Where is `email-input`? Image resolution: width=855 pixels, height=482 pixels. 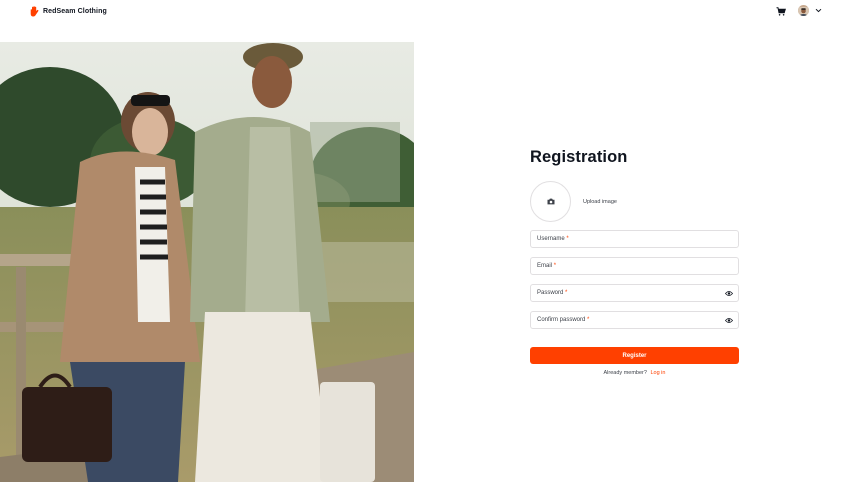 email-input is located at coordinates (634, 270).